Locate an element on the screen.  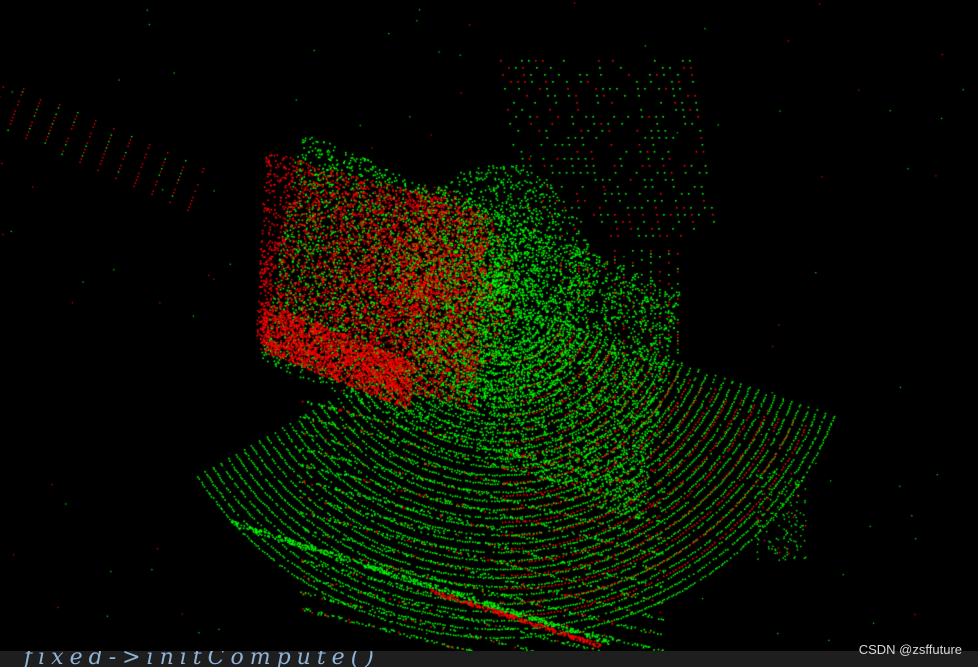
code-snippet: fixed->initCompute() is located at coordinates (202, 659).